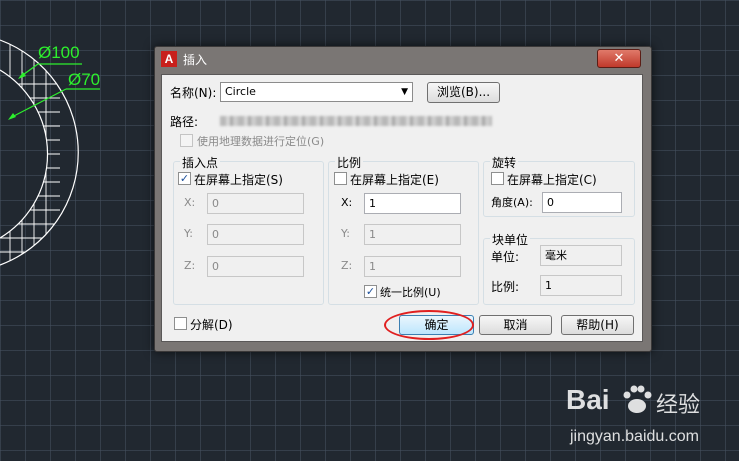 Image resolution: width=739 pixels, height=461 pixels. I want to click on watermark-brand: Bai, so click(588, 399).